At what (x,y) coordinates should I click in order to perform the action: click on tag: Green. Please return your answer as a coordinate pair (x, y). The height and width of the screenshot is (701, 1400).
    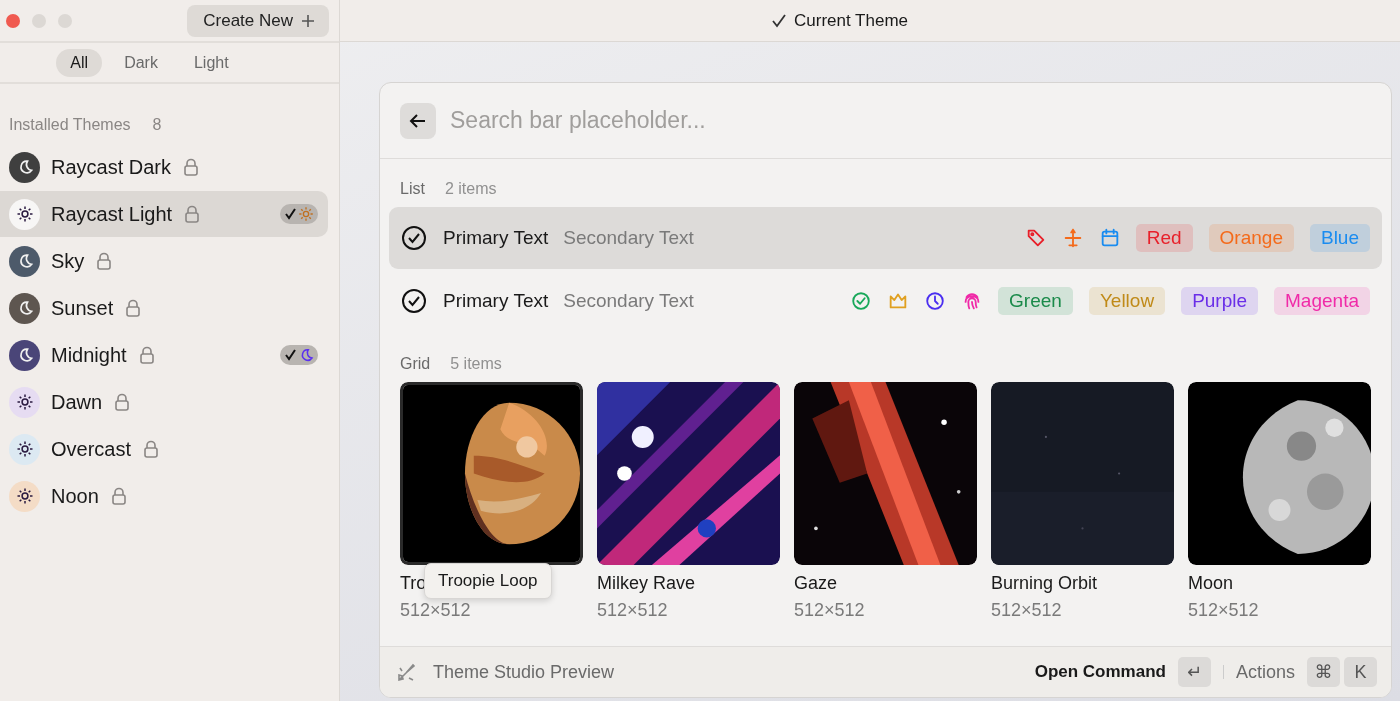
    Looking at the image, I should click on (1035, 301).